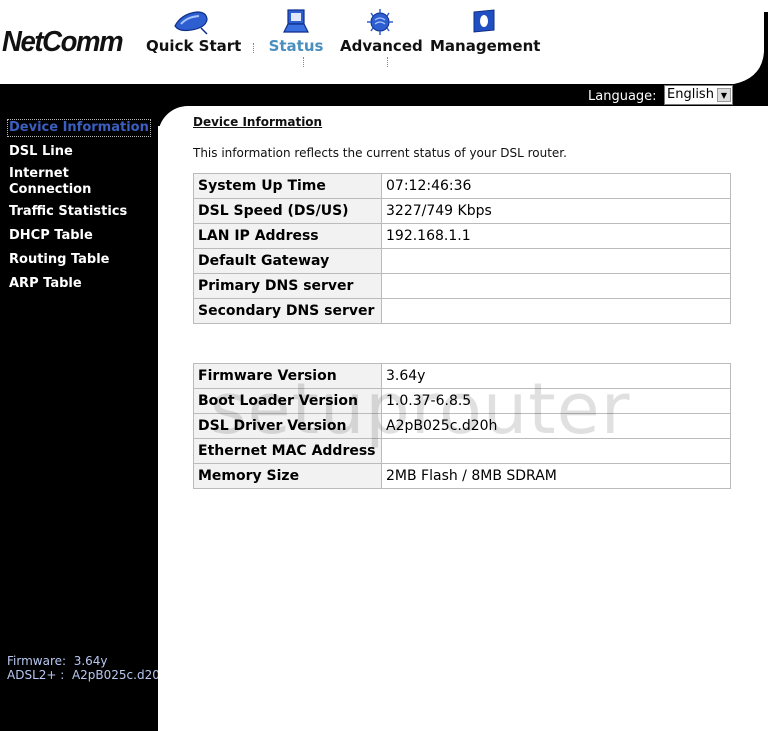  I want to click on row-key: Memory Size, so click(287, 476).